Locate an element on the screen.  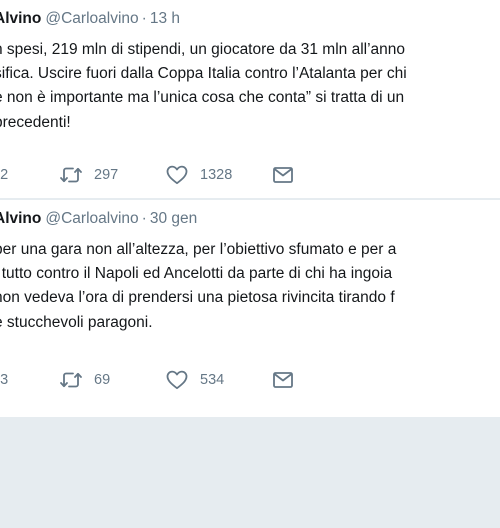
tweet-text-line: e stucchevoli paragoni. is located at coordinates (76, 322).